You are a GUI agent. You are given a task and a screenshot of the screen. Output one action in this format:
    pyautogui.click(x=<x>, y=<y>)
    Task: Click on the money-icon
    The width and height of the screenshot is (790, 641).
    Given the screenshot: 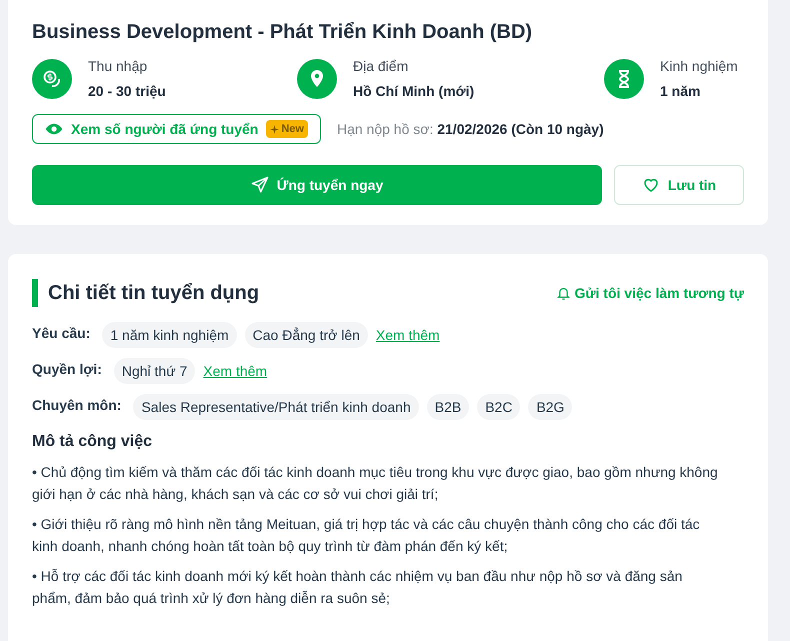 What is the action you would take?
    pyautogui.click(x=52, y=79)
    